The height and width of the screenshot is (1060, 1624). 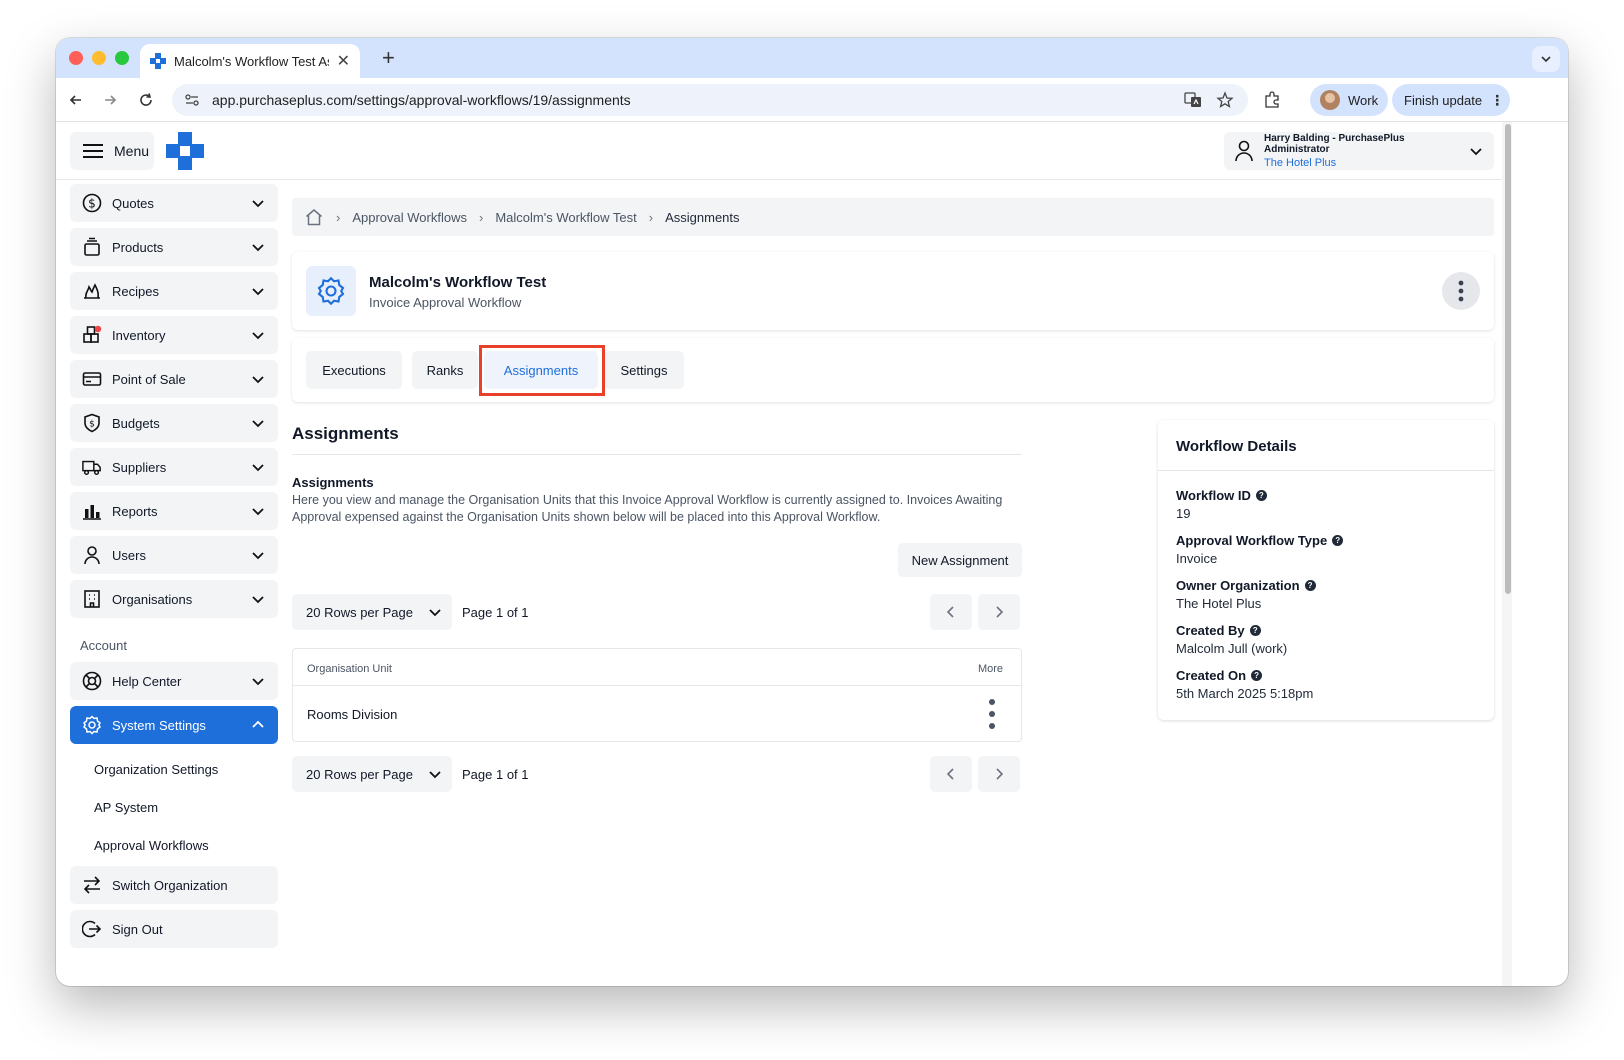 I want to click on sidebar-item-label: Point of Sale, so click(x=149, y=379).